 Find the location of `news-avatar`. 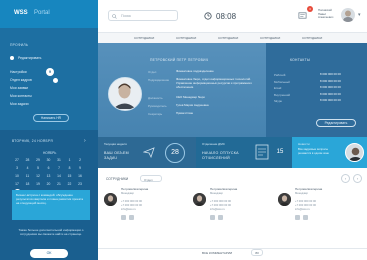

news-avatar is located at coordinates (354, 152).